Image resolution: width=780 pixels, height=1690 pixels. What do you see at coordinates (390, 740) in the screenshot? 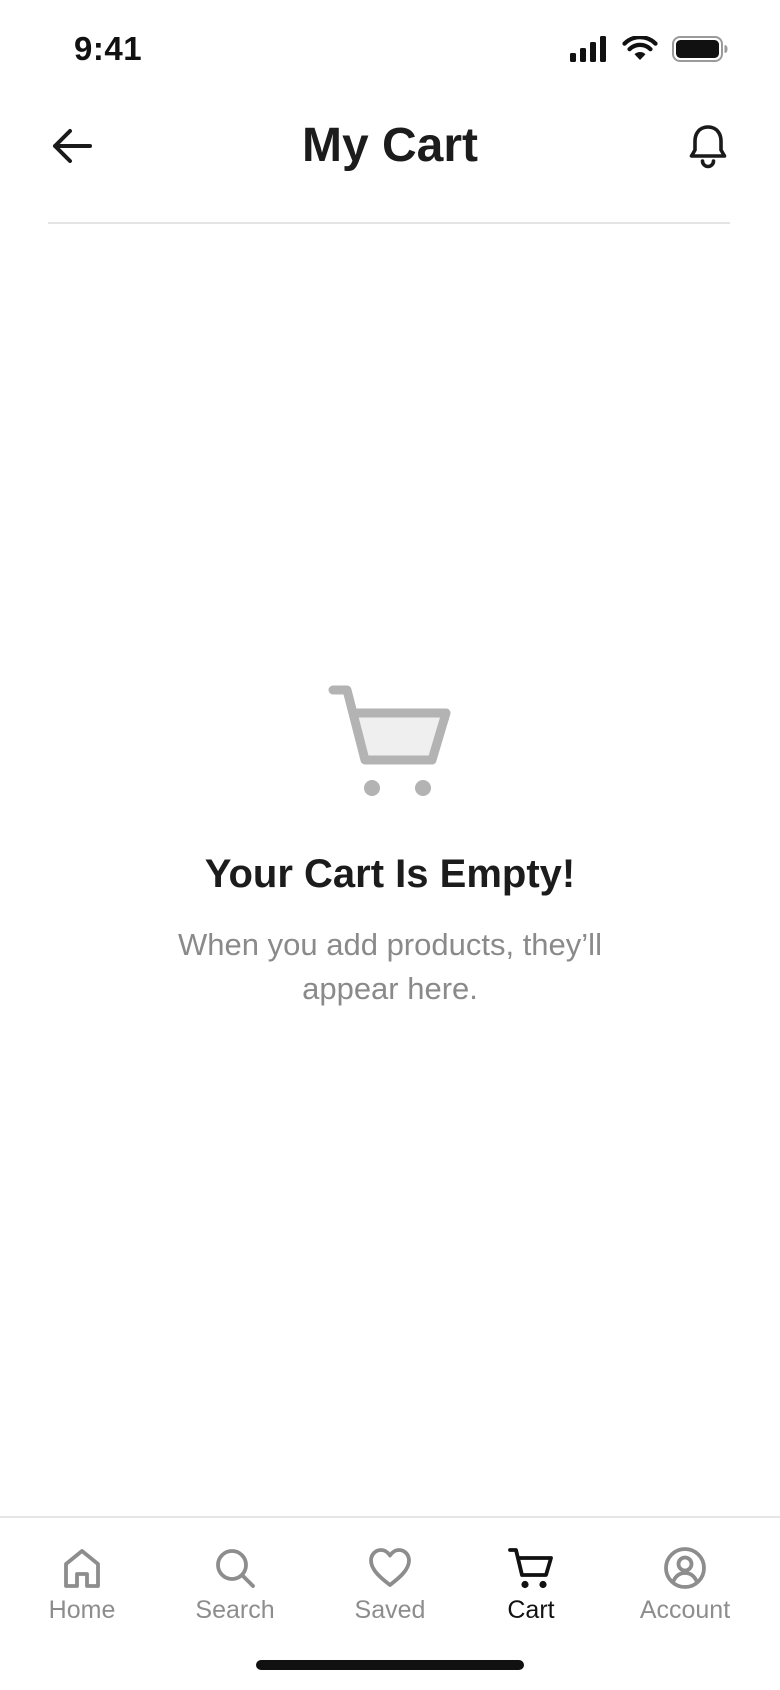
I see `shopping-cart-icon` at bounding box center [390, 740].